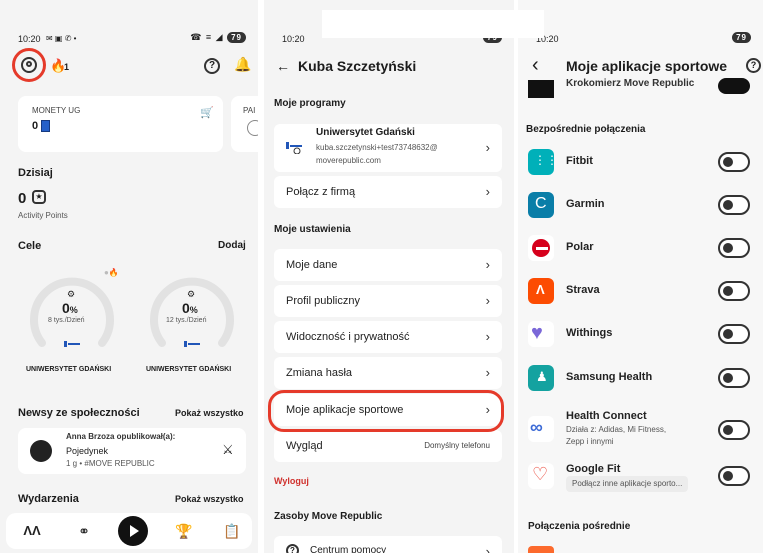 This screenshot has width=763, height=553. Describe the element at coordinates (244, 124) in the screenshot. I see `partner-card: PAI` at that location.